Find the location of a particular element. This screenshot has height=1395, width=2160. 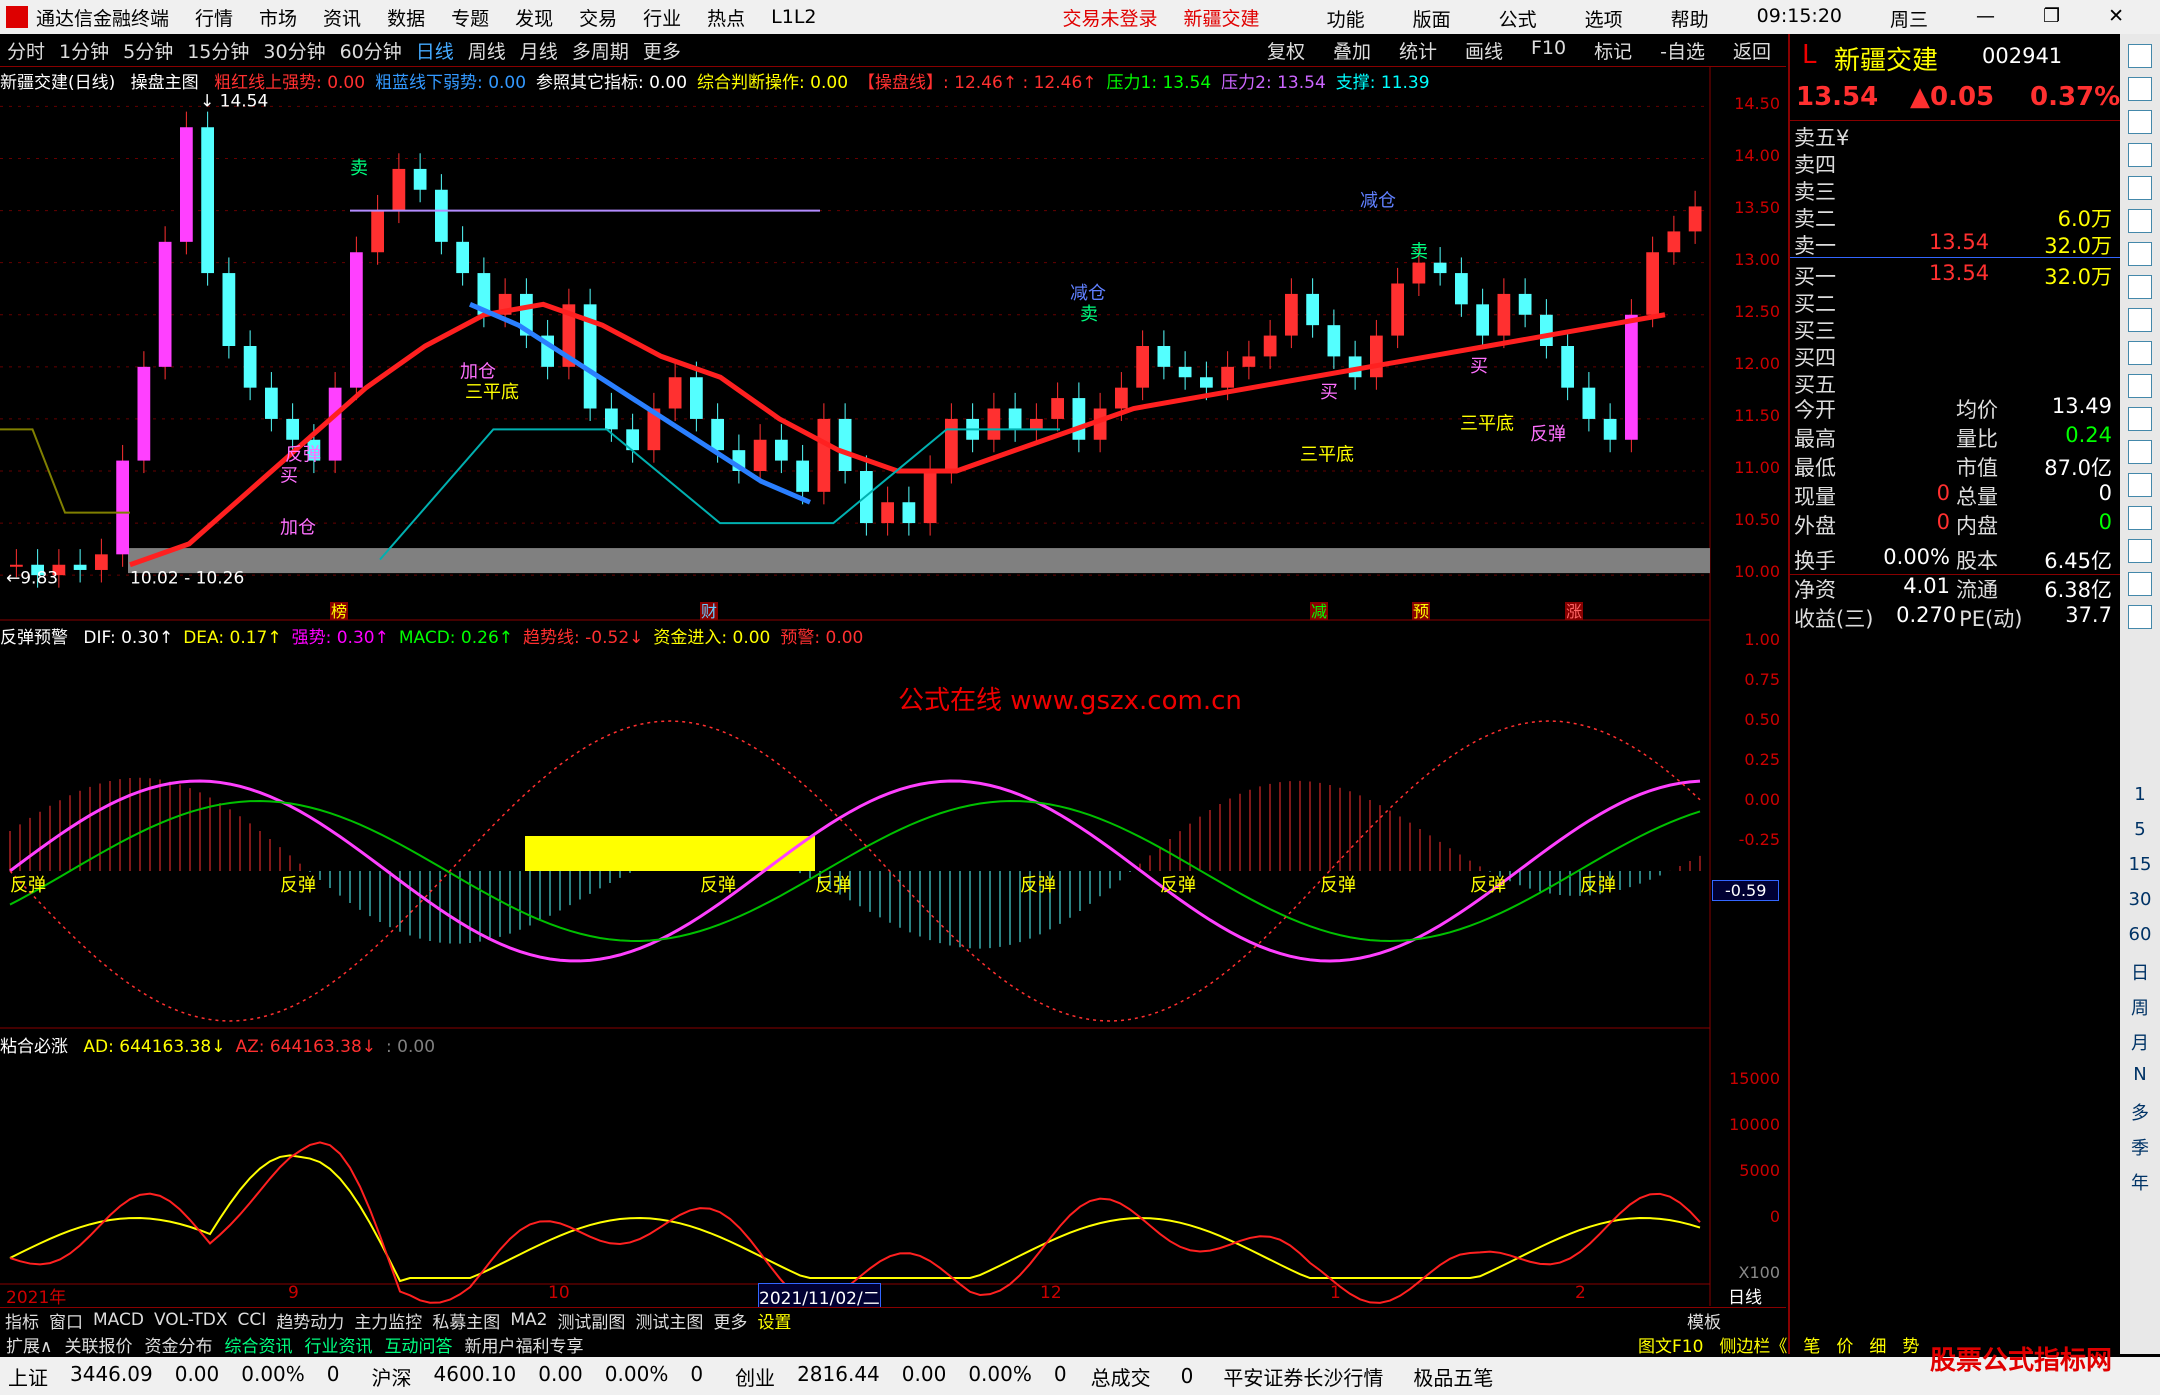

sub1-title: 反弹预警 is located at coordinates (34, 638).